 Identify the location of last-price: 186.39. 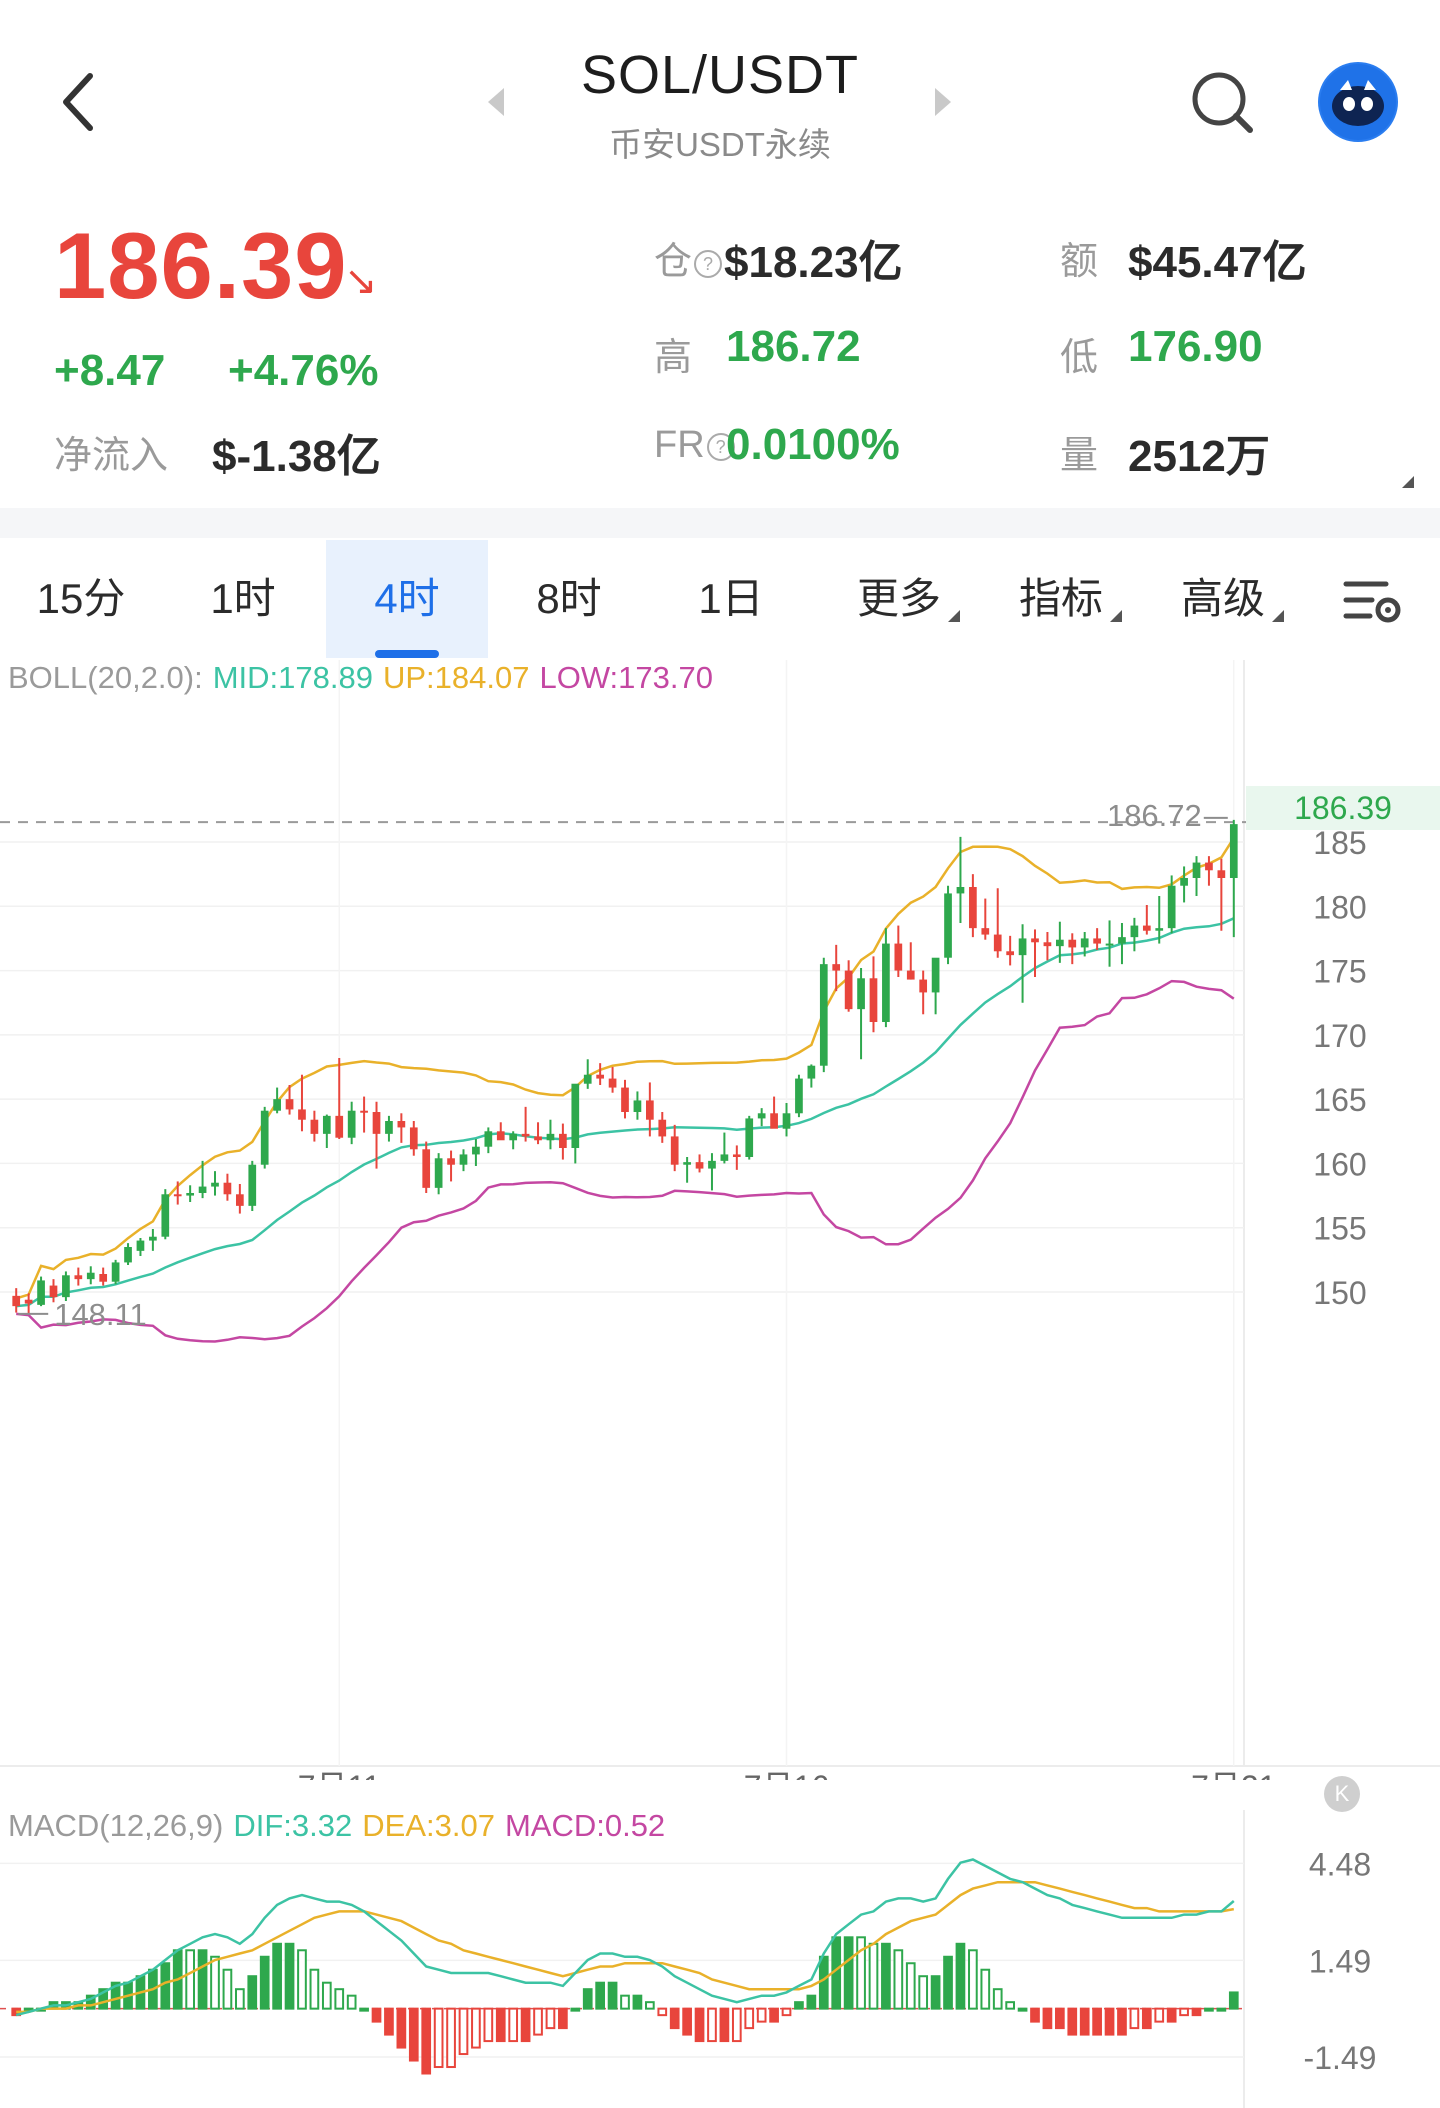
(201, 265).